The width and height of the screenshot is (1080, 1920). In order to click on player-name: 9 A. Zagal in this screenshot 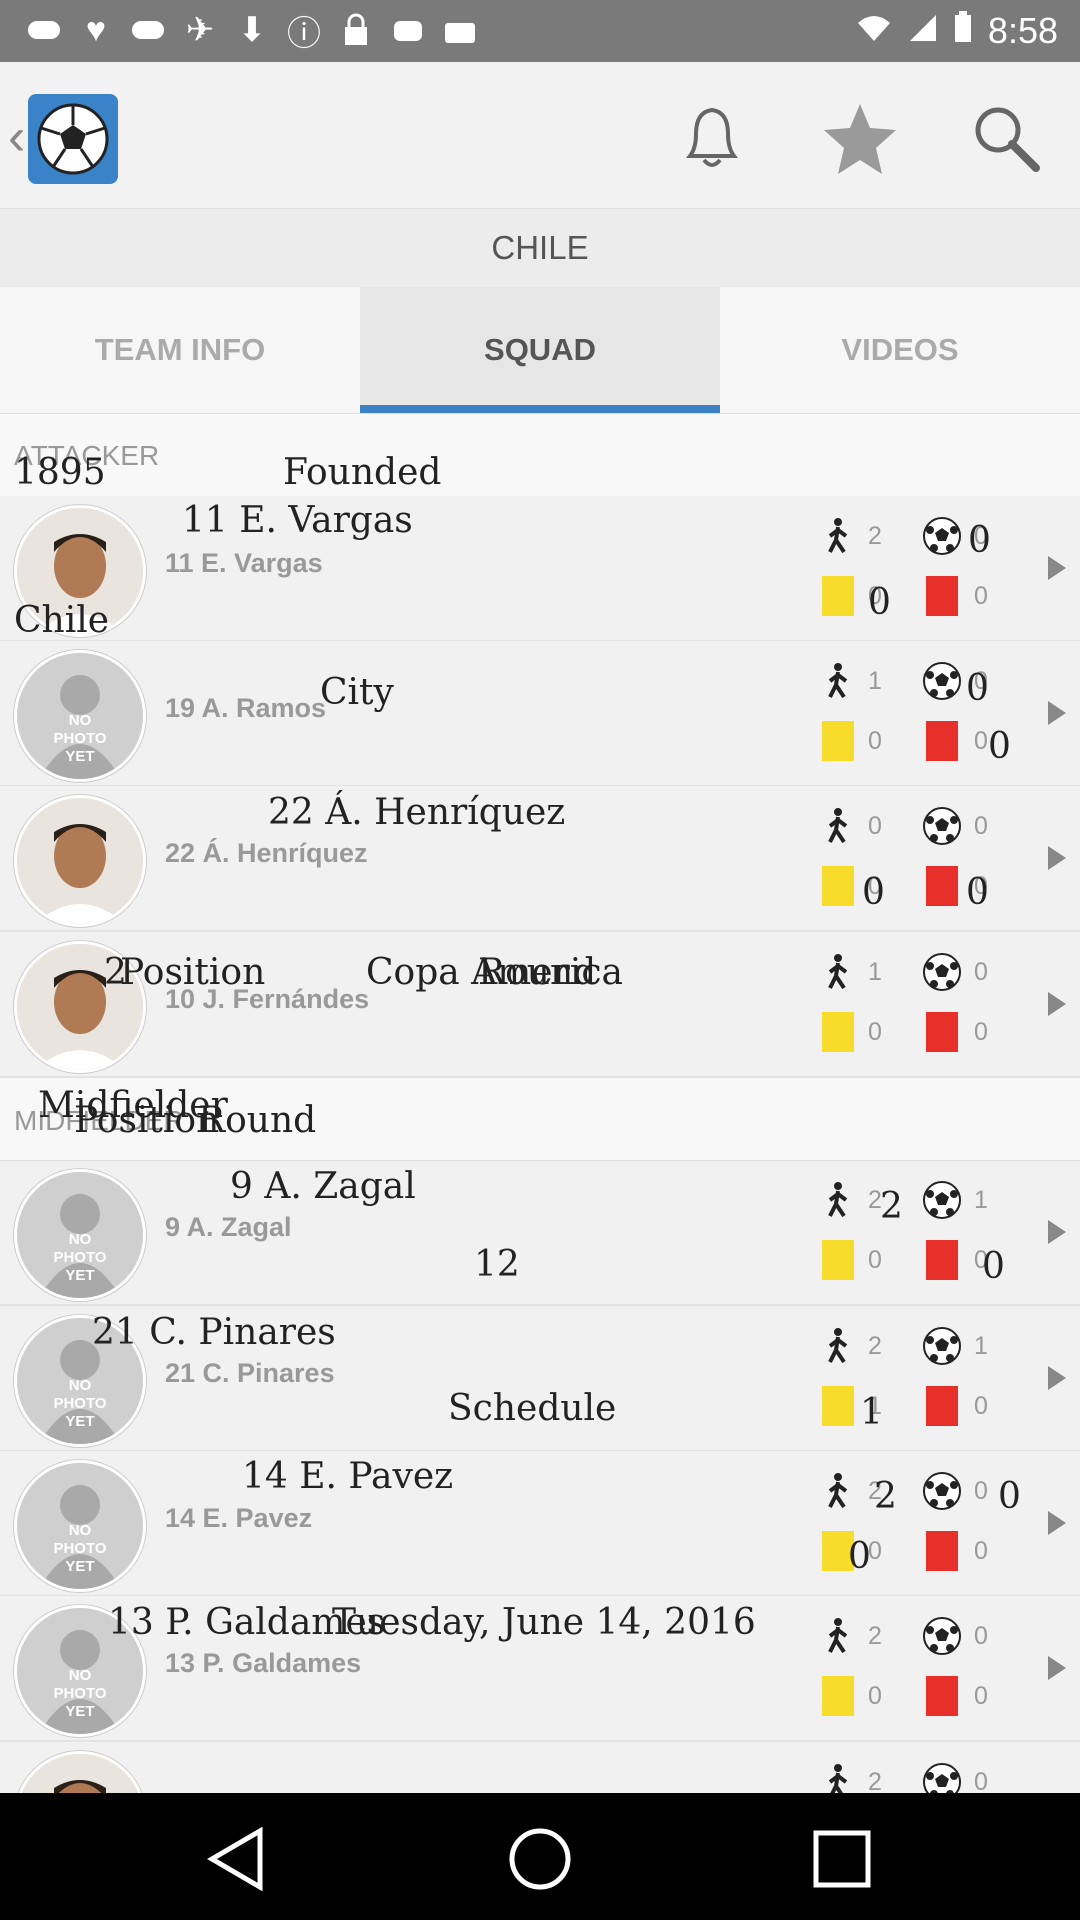, I will do `click(228, 1227)`.